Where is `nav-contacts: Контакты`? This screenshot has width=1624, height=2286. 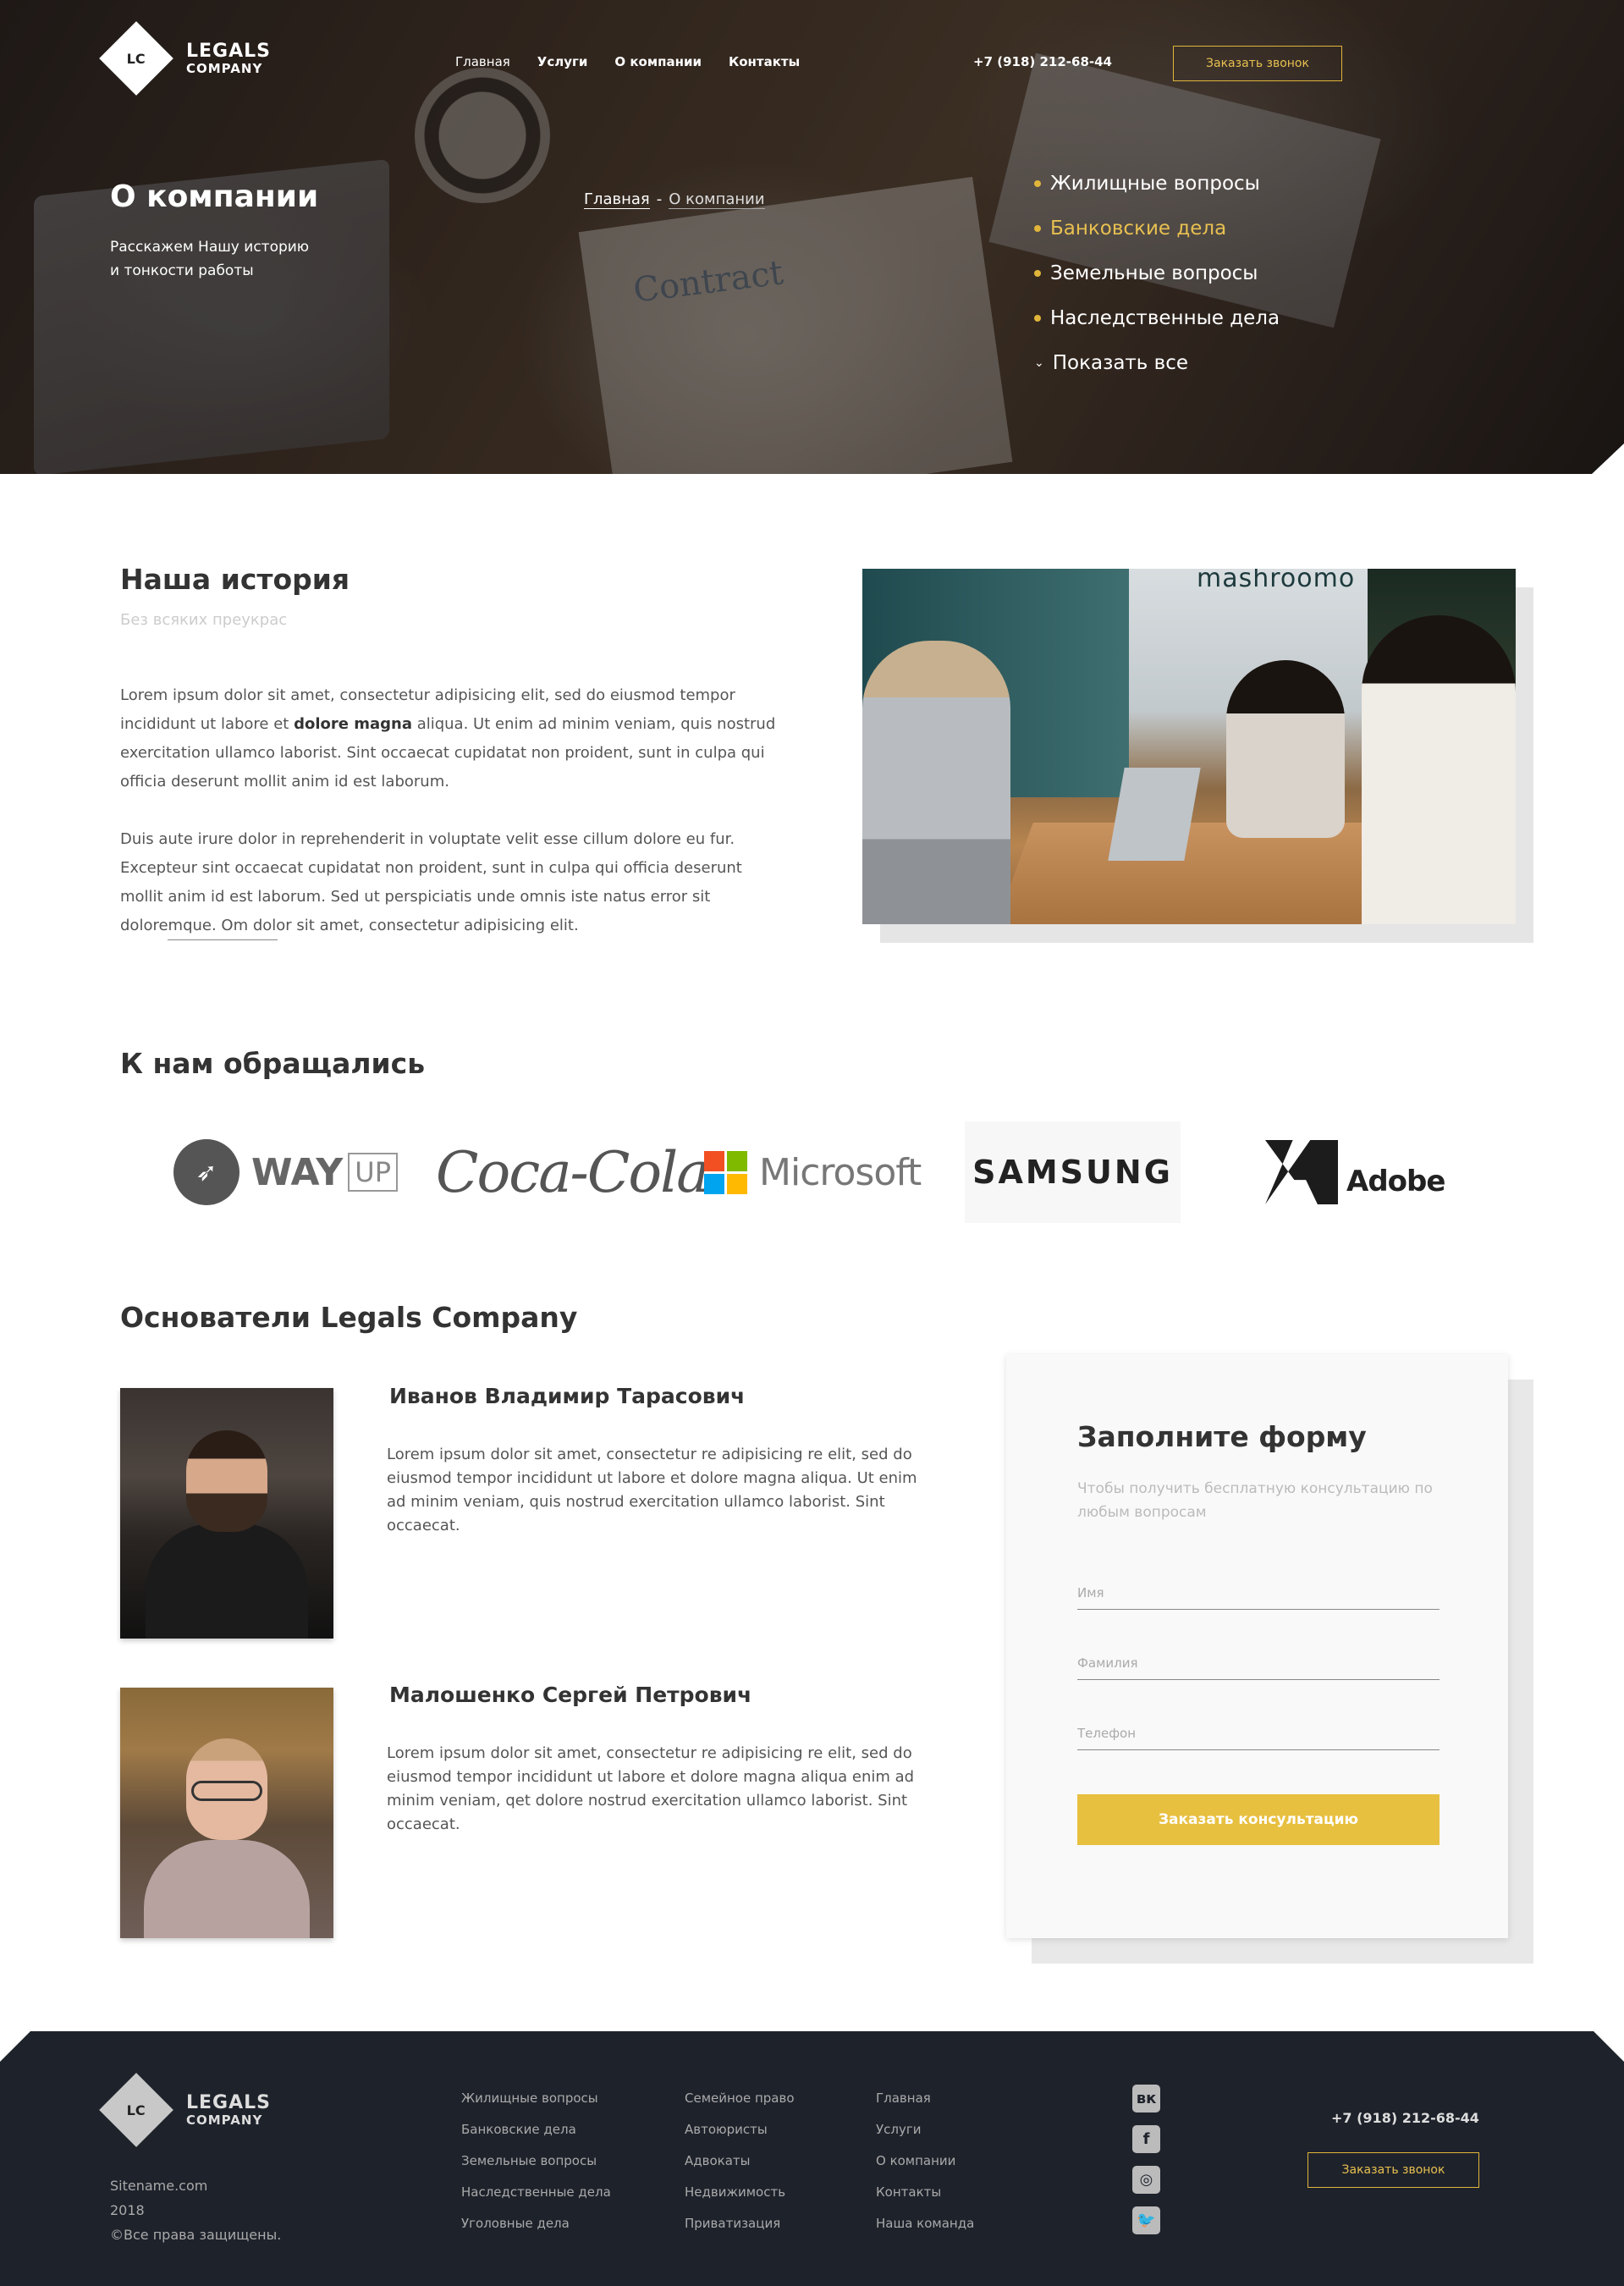 nav-contacts: Контакты is located at coordinates (765, 61).